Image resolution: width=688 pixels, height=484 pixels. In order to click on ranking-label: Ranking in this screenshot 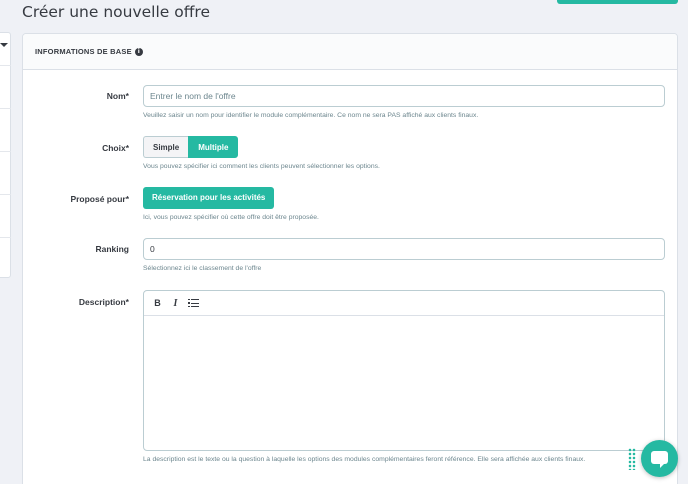, I will do `click(112, 249)`.